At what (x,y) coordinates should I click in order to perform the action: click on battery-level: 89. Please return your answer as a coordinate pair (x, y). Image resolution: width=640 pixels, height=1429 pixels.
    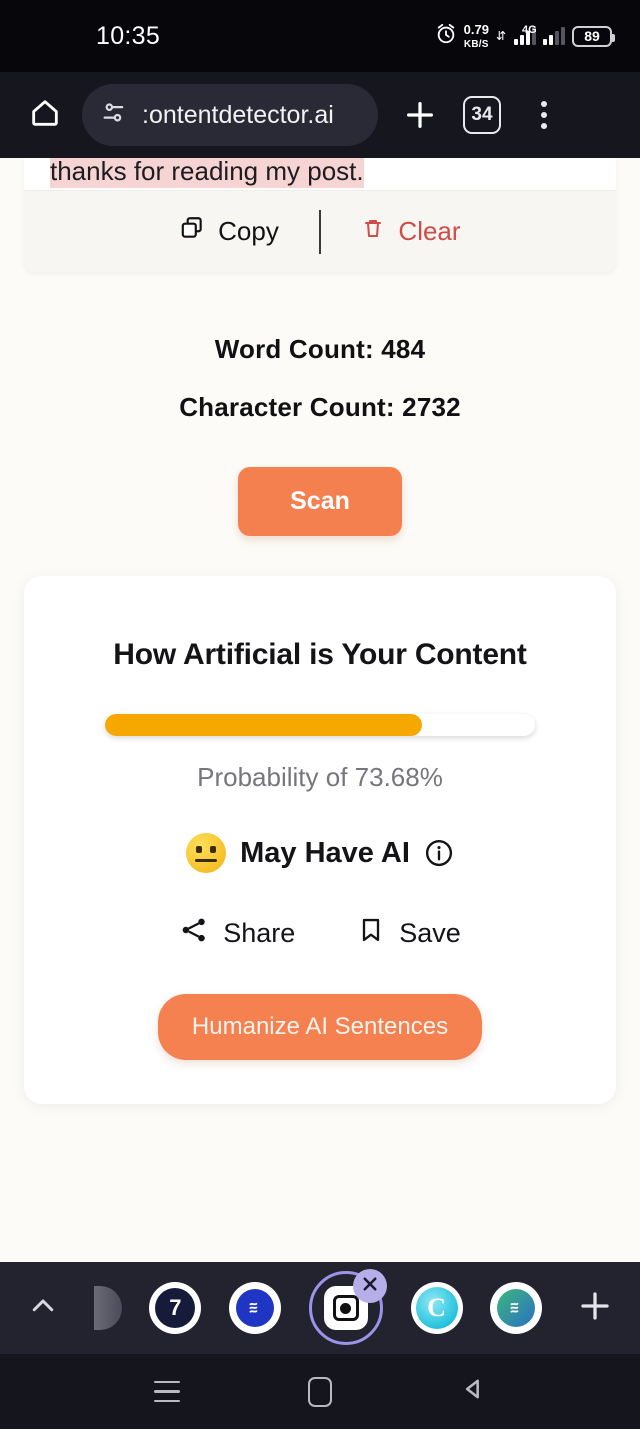
    Looking at the image, I should click on (592, 36).